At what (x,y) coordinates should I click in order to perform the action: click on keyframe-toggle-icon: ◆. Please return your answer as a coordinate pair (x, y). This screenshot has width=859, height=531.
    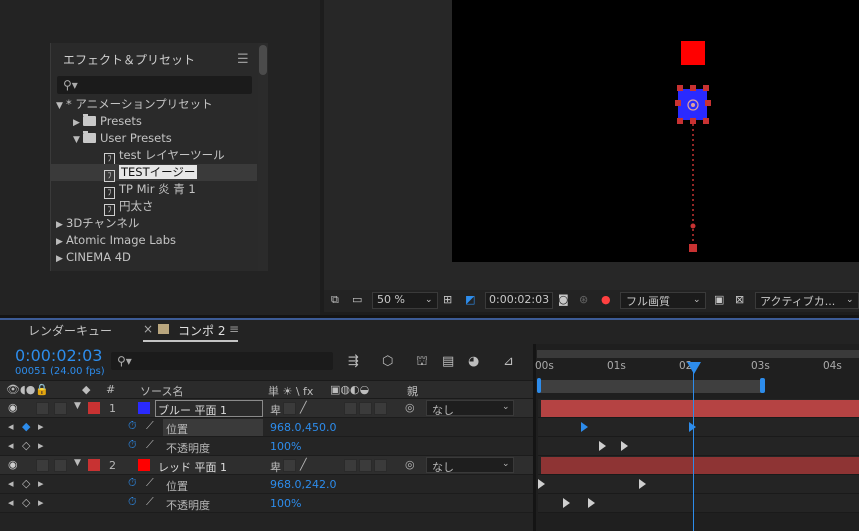
    Looking at the image, I should click on (26, 426).